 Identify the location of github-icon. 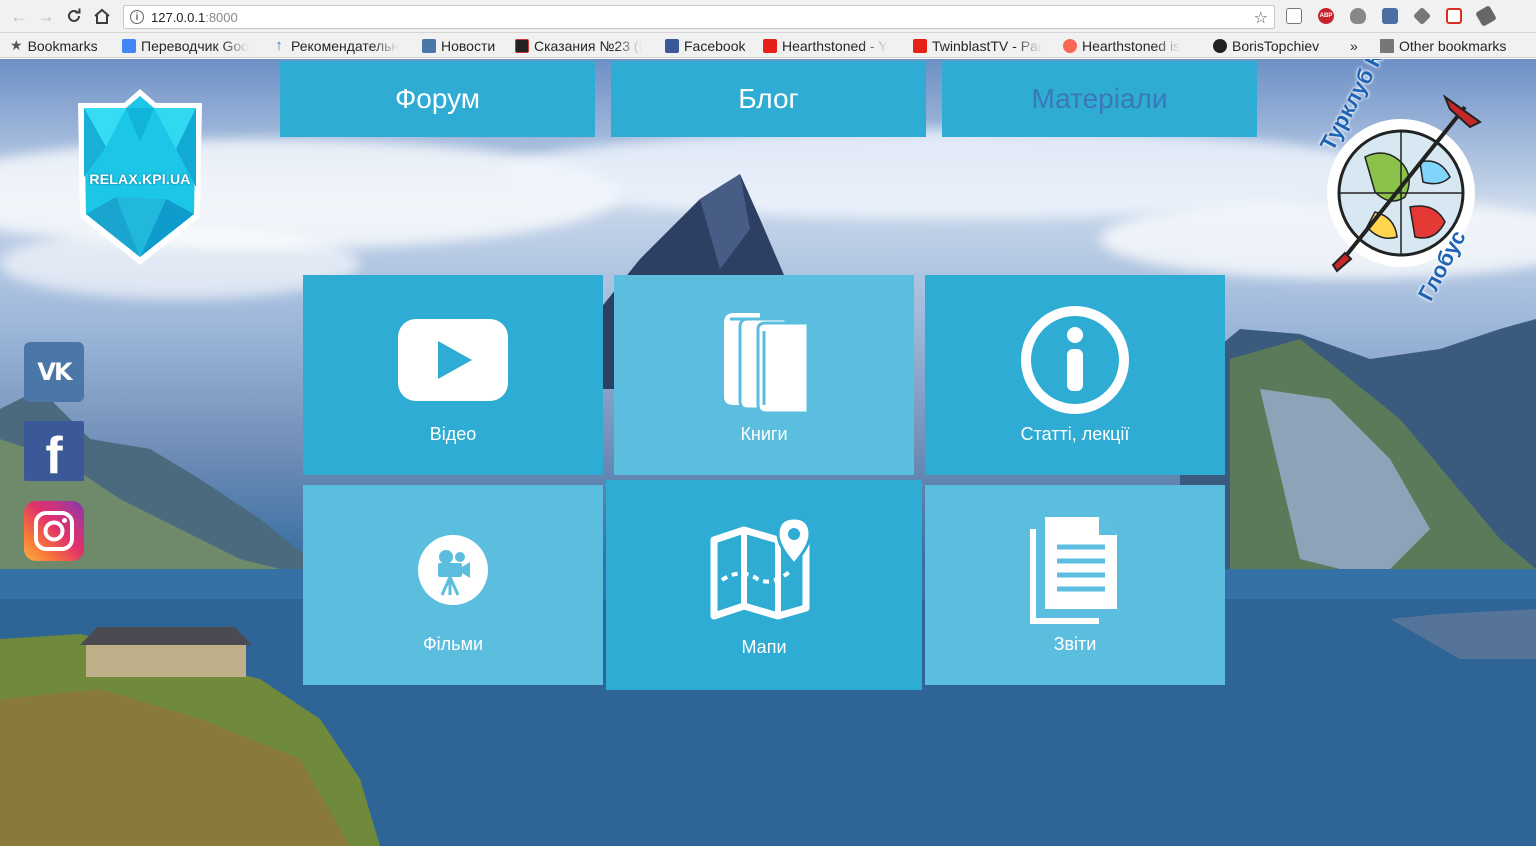
(1220, 45).